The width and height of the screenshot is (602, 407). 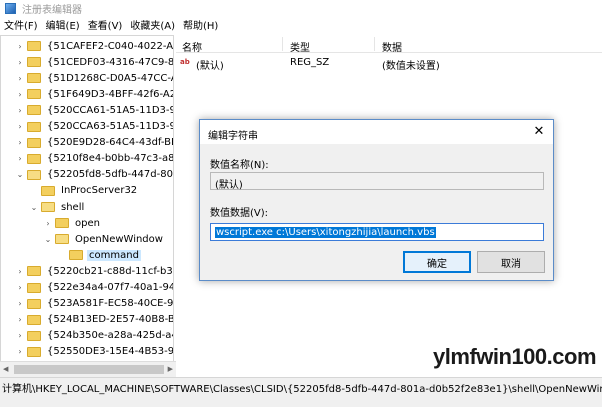 What do you see at coordinates (99, 255) in the screenshot?
I see `tree-node: command` at bounding box center [99, 255].